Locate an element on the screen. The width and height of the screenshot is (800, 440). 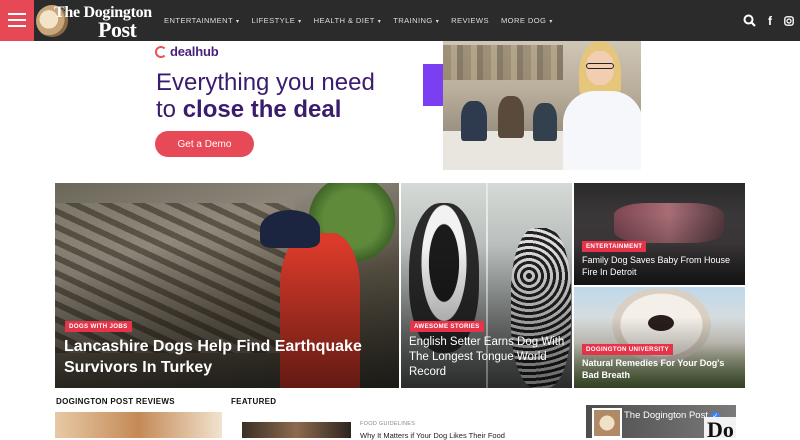
menu-item-more-dog: MORE DOG ▾ is located at coordinates (527, 20).